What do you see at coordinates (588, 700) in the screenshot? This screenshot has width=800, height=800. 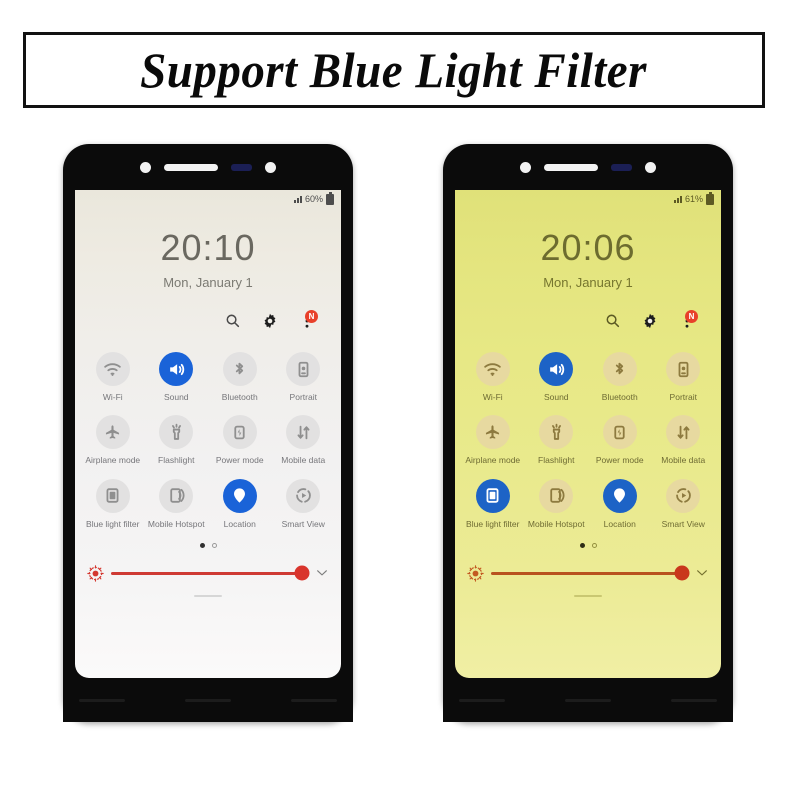 I see `phone-bottom-bezel` at bounding box center [588, 700].